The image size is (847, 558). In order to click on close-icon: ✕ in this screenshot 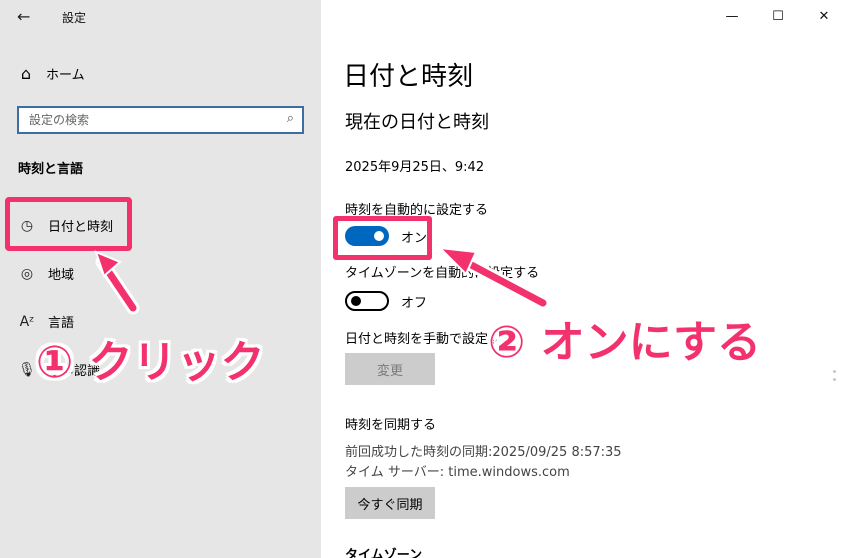, I will do `click(824, 16)`.